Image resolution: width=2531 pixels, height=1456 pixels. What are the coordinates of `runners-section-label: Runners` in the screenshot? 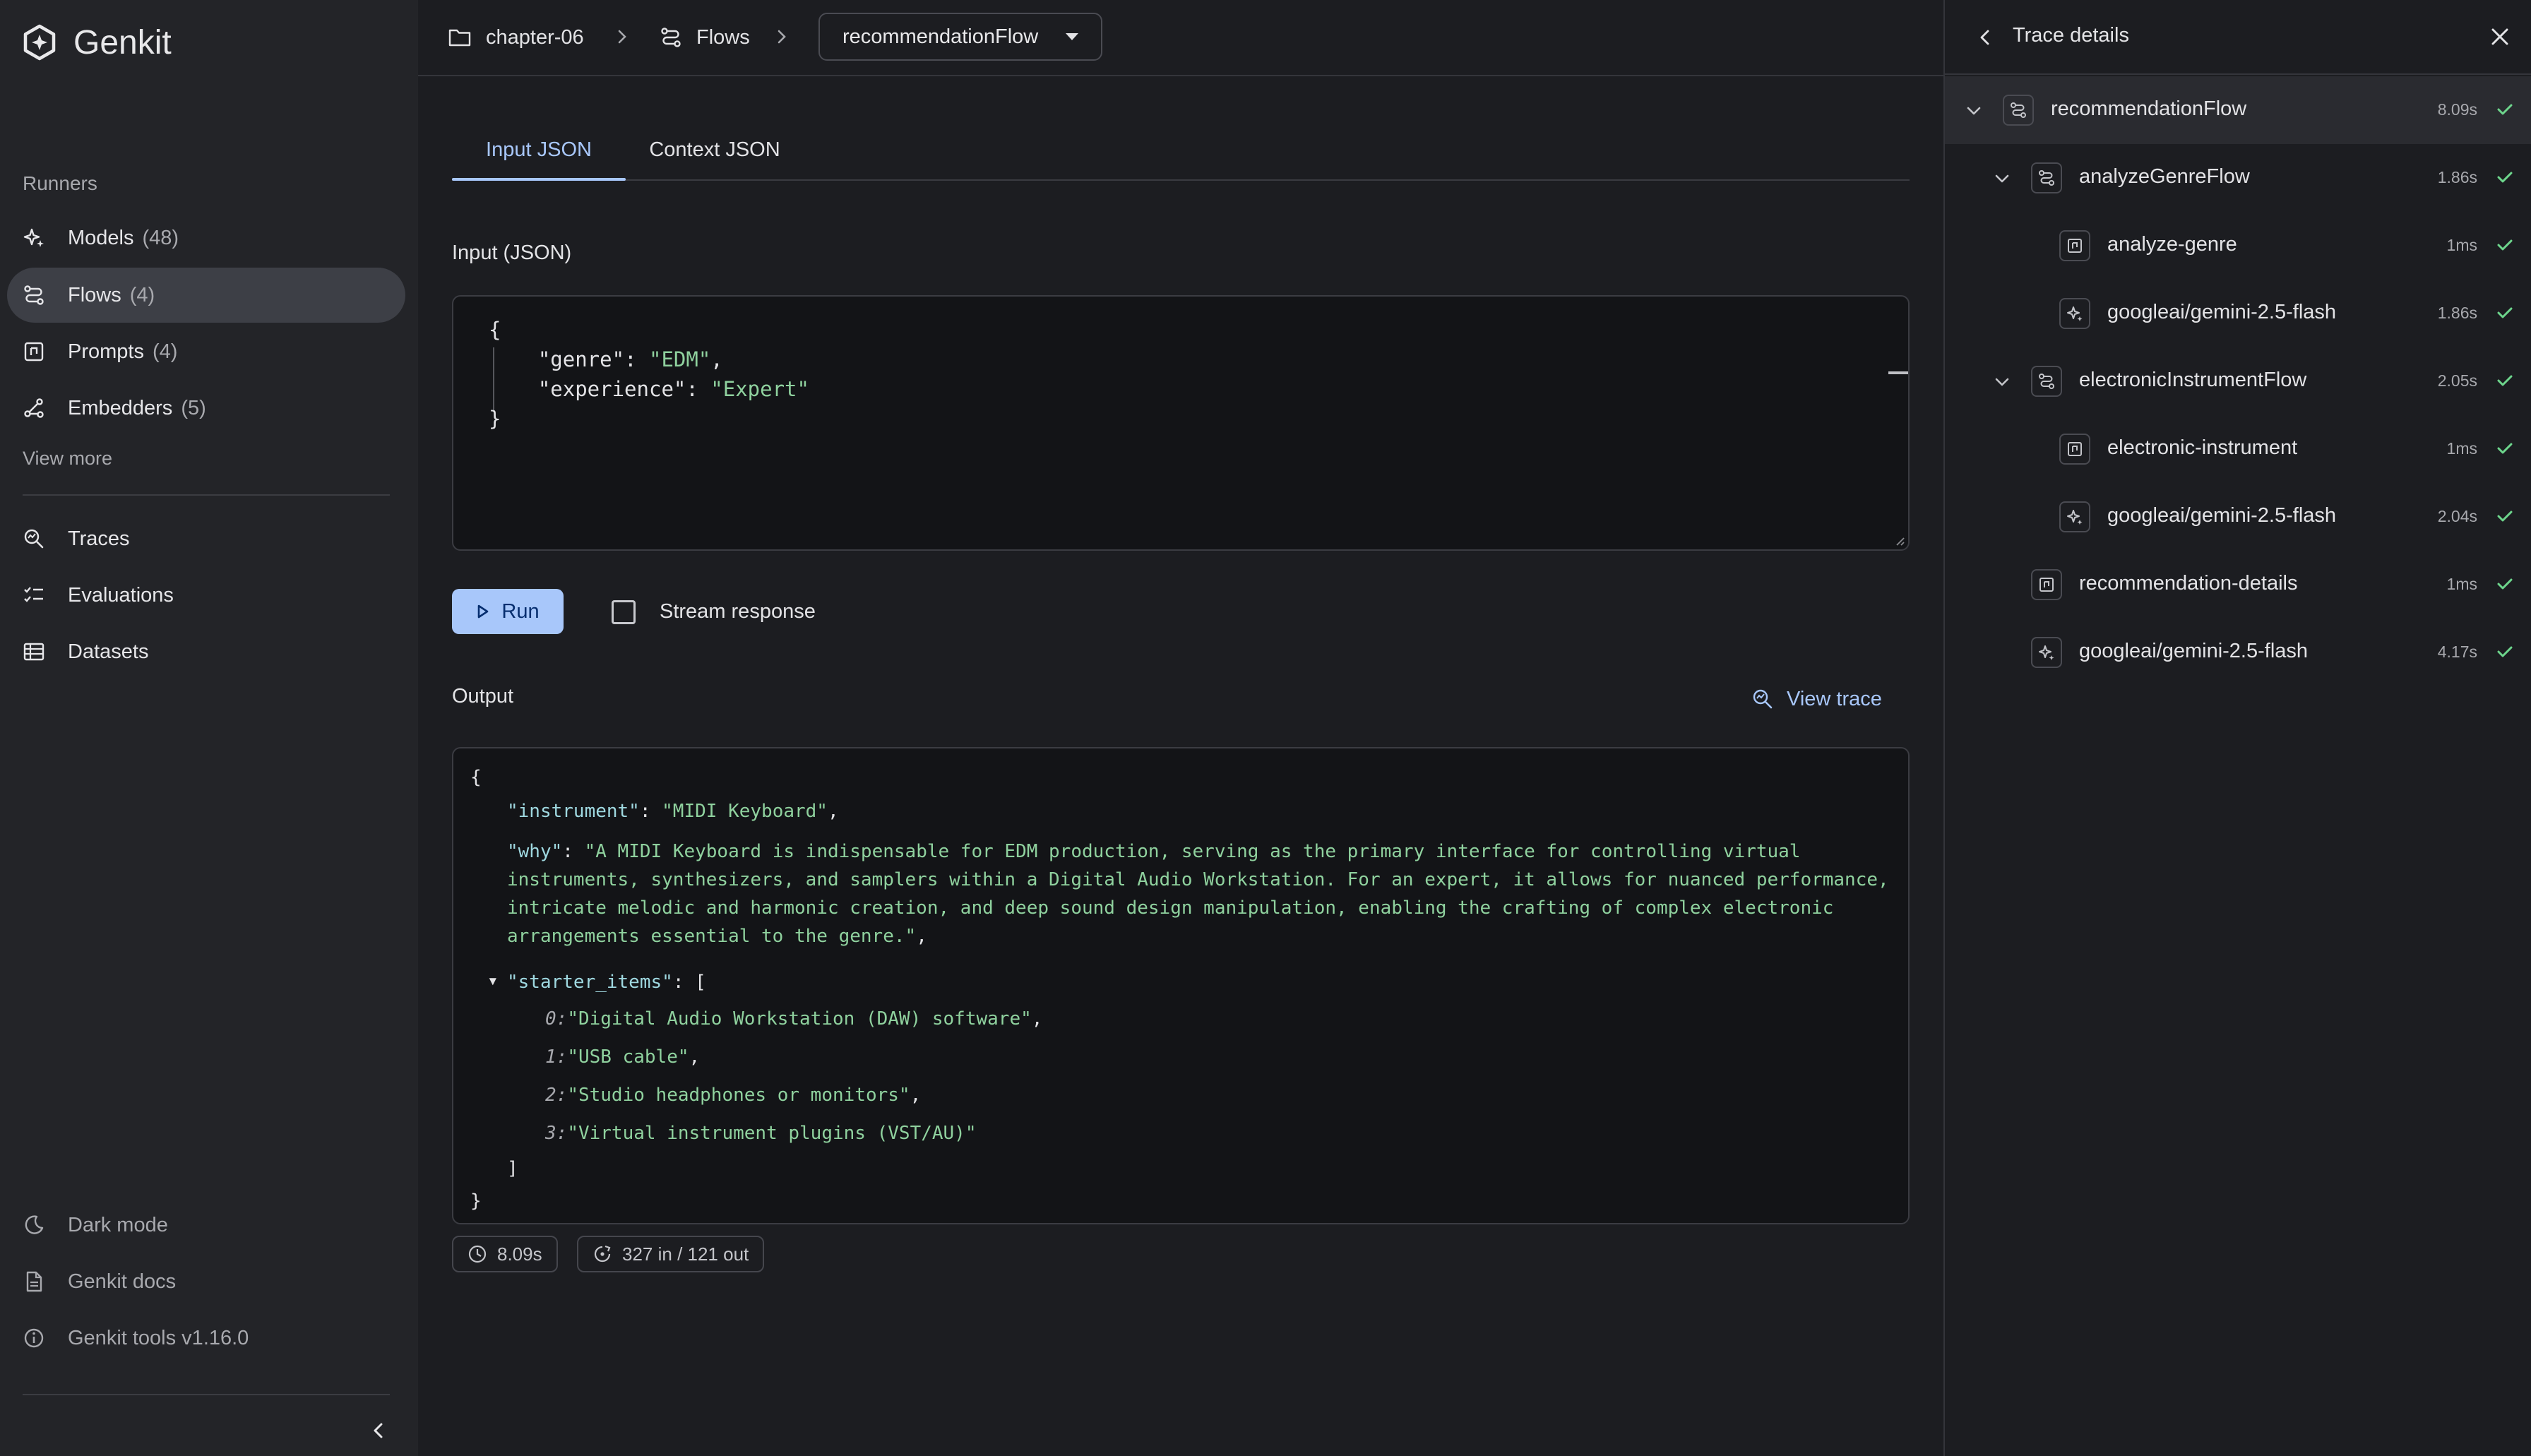 It's located at (60, 183).